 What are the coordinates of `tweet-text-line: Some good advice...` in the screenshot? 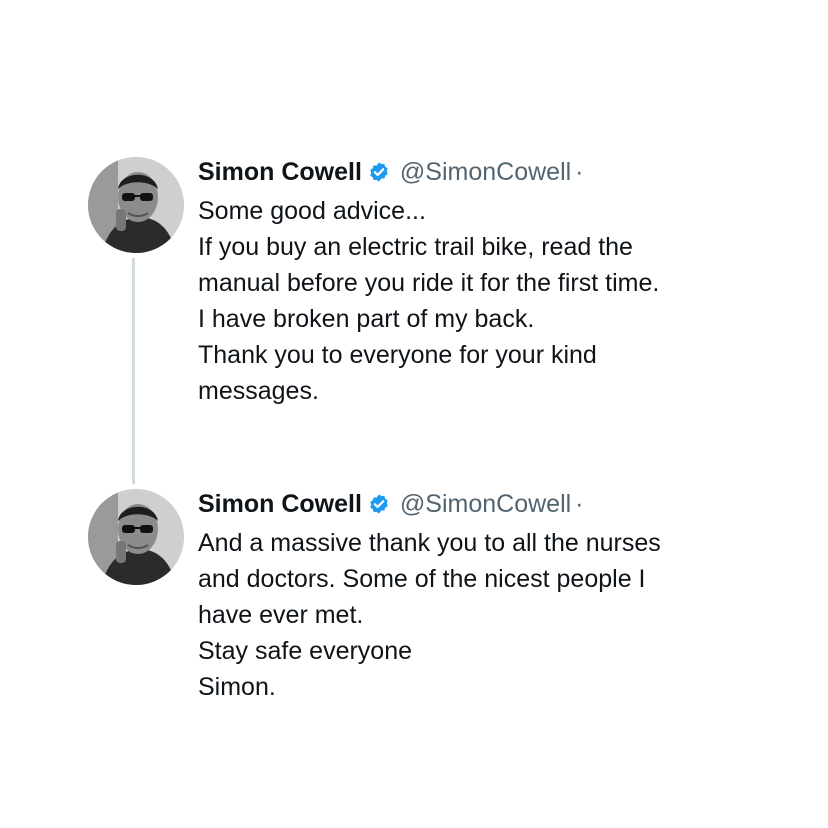 It's located at (312, 211).